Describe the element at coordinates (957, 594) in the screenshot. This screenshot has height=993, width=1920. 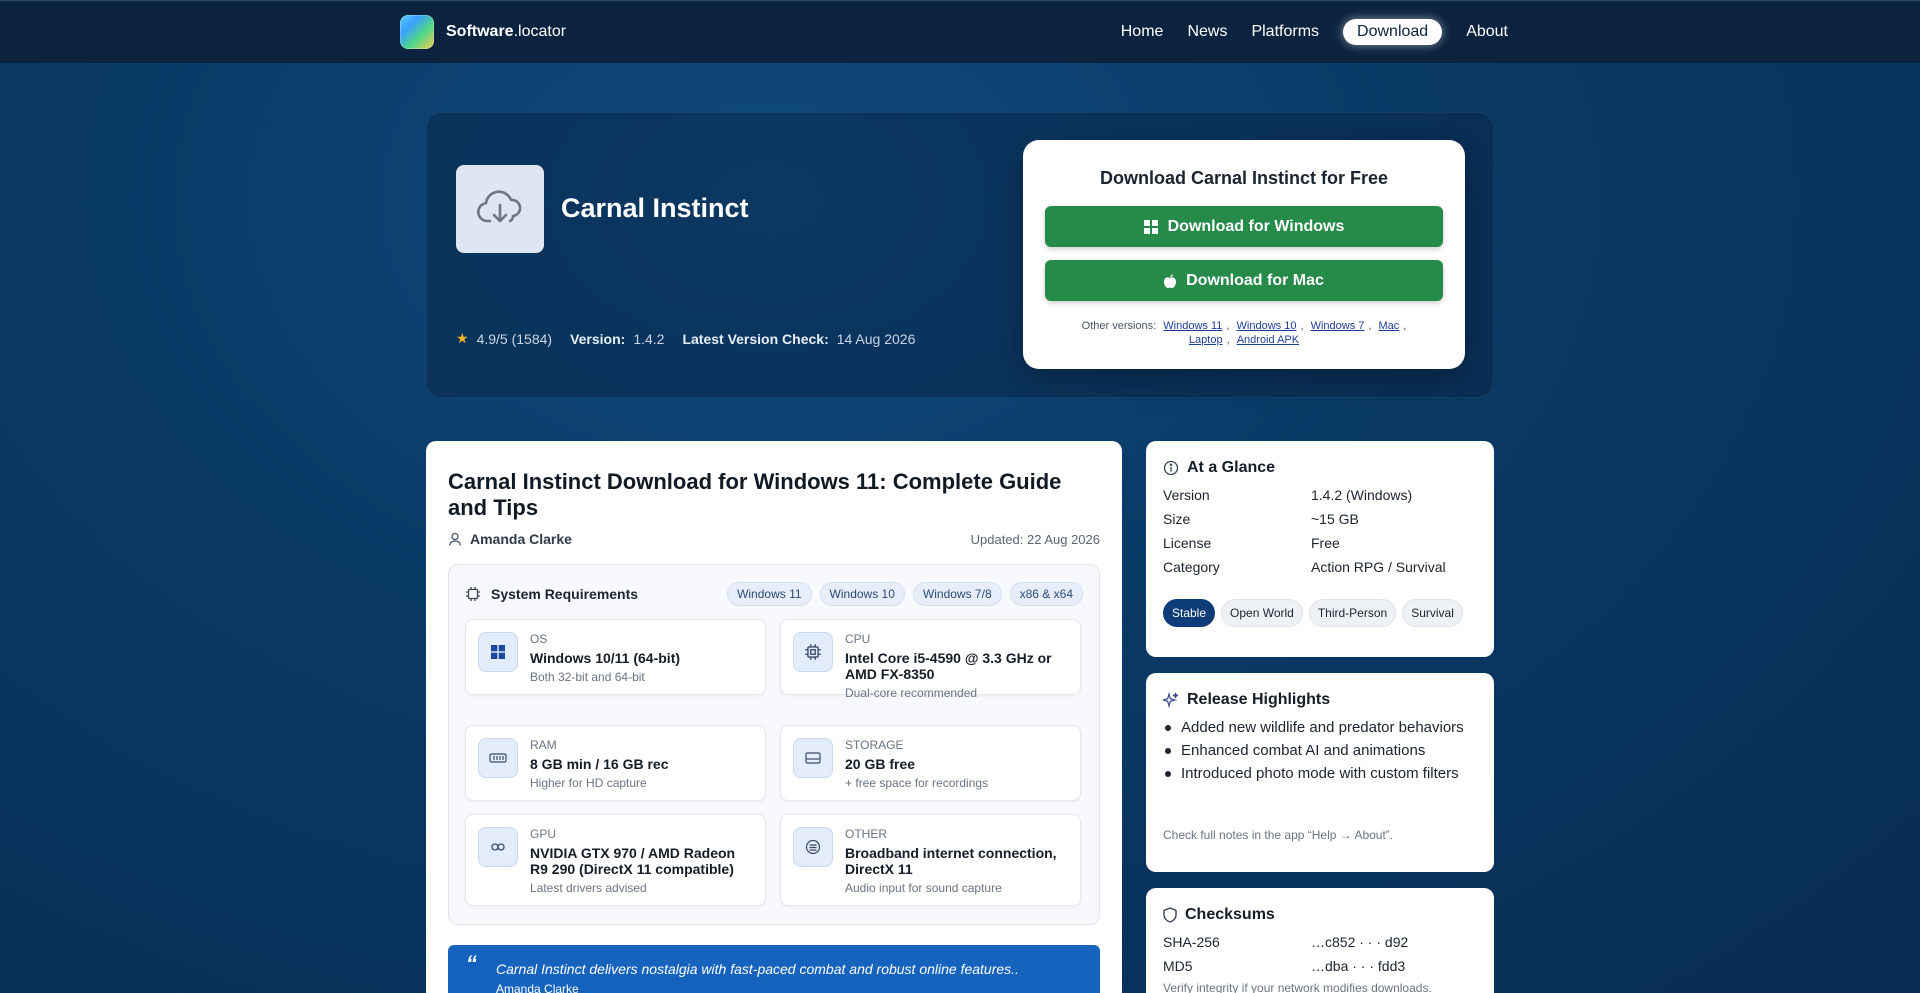
I see `chip-windows-7-8: Windows 7/8` at that location.